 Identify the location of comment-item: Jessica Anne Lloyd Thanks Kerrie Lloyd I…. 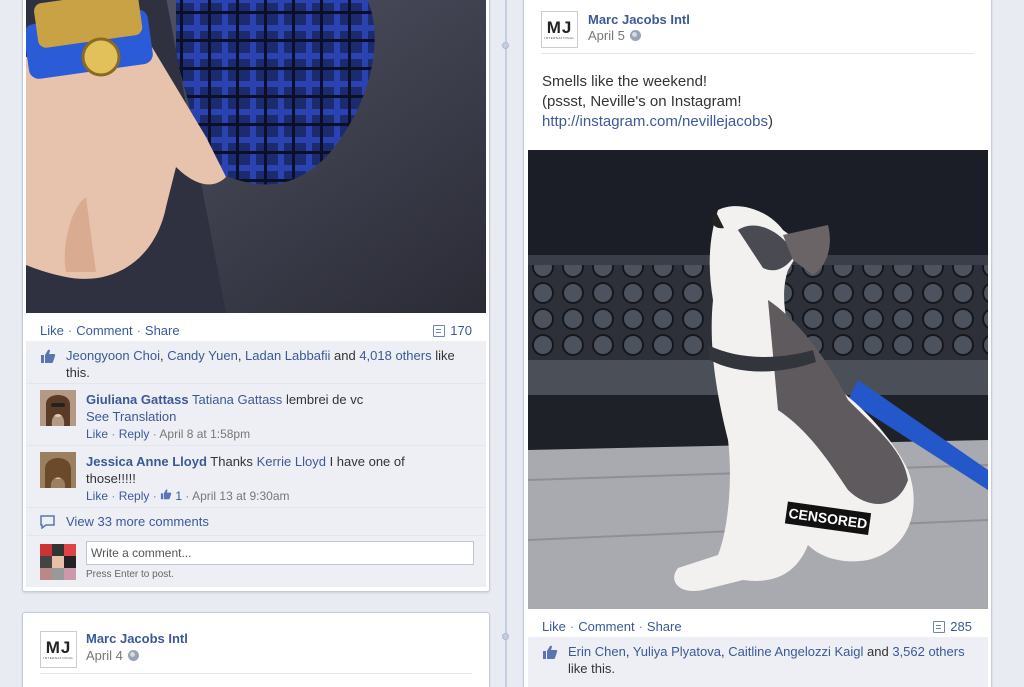
(256, 475).